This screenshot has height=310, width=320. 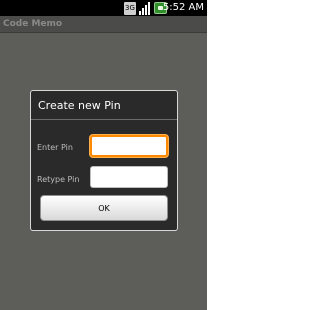 What do you see at coordinates (103, 8) in the screenshot?
I see `status-bar: 3G 5:52 AM` at bounding box center [103, 8].